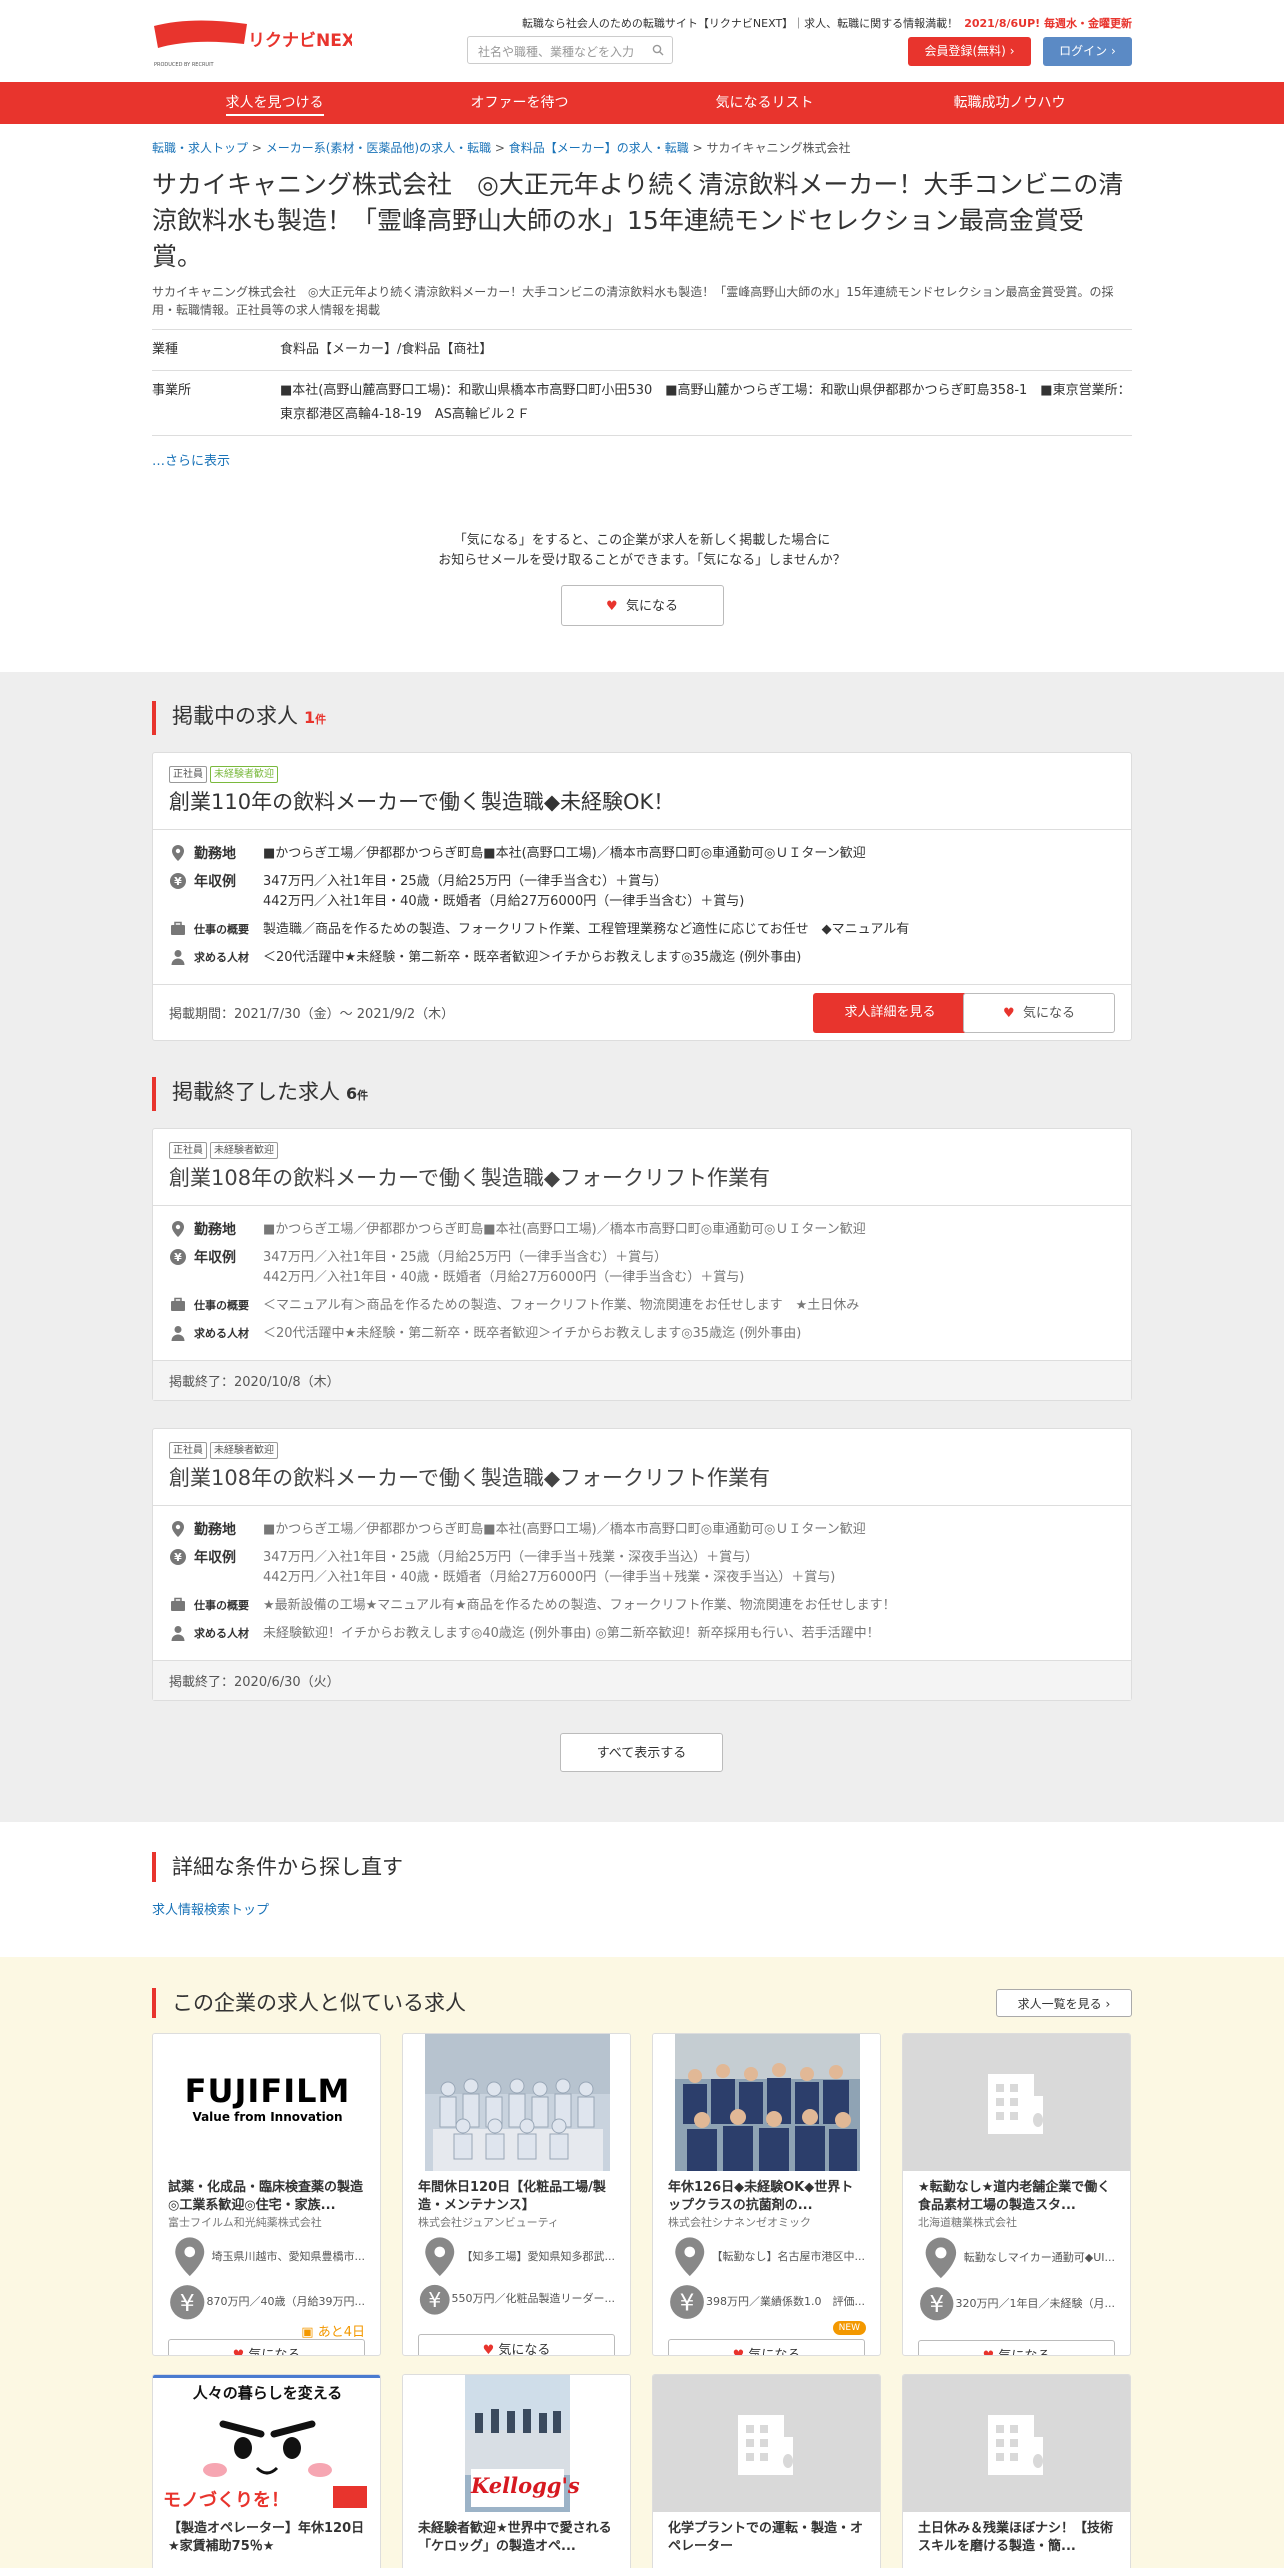 Image resolution: width=1284 pixels, height=2568 pixels. I want to click on similar-jobs-heading: この企業の求人と似ている求人, so click(309, 2003).